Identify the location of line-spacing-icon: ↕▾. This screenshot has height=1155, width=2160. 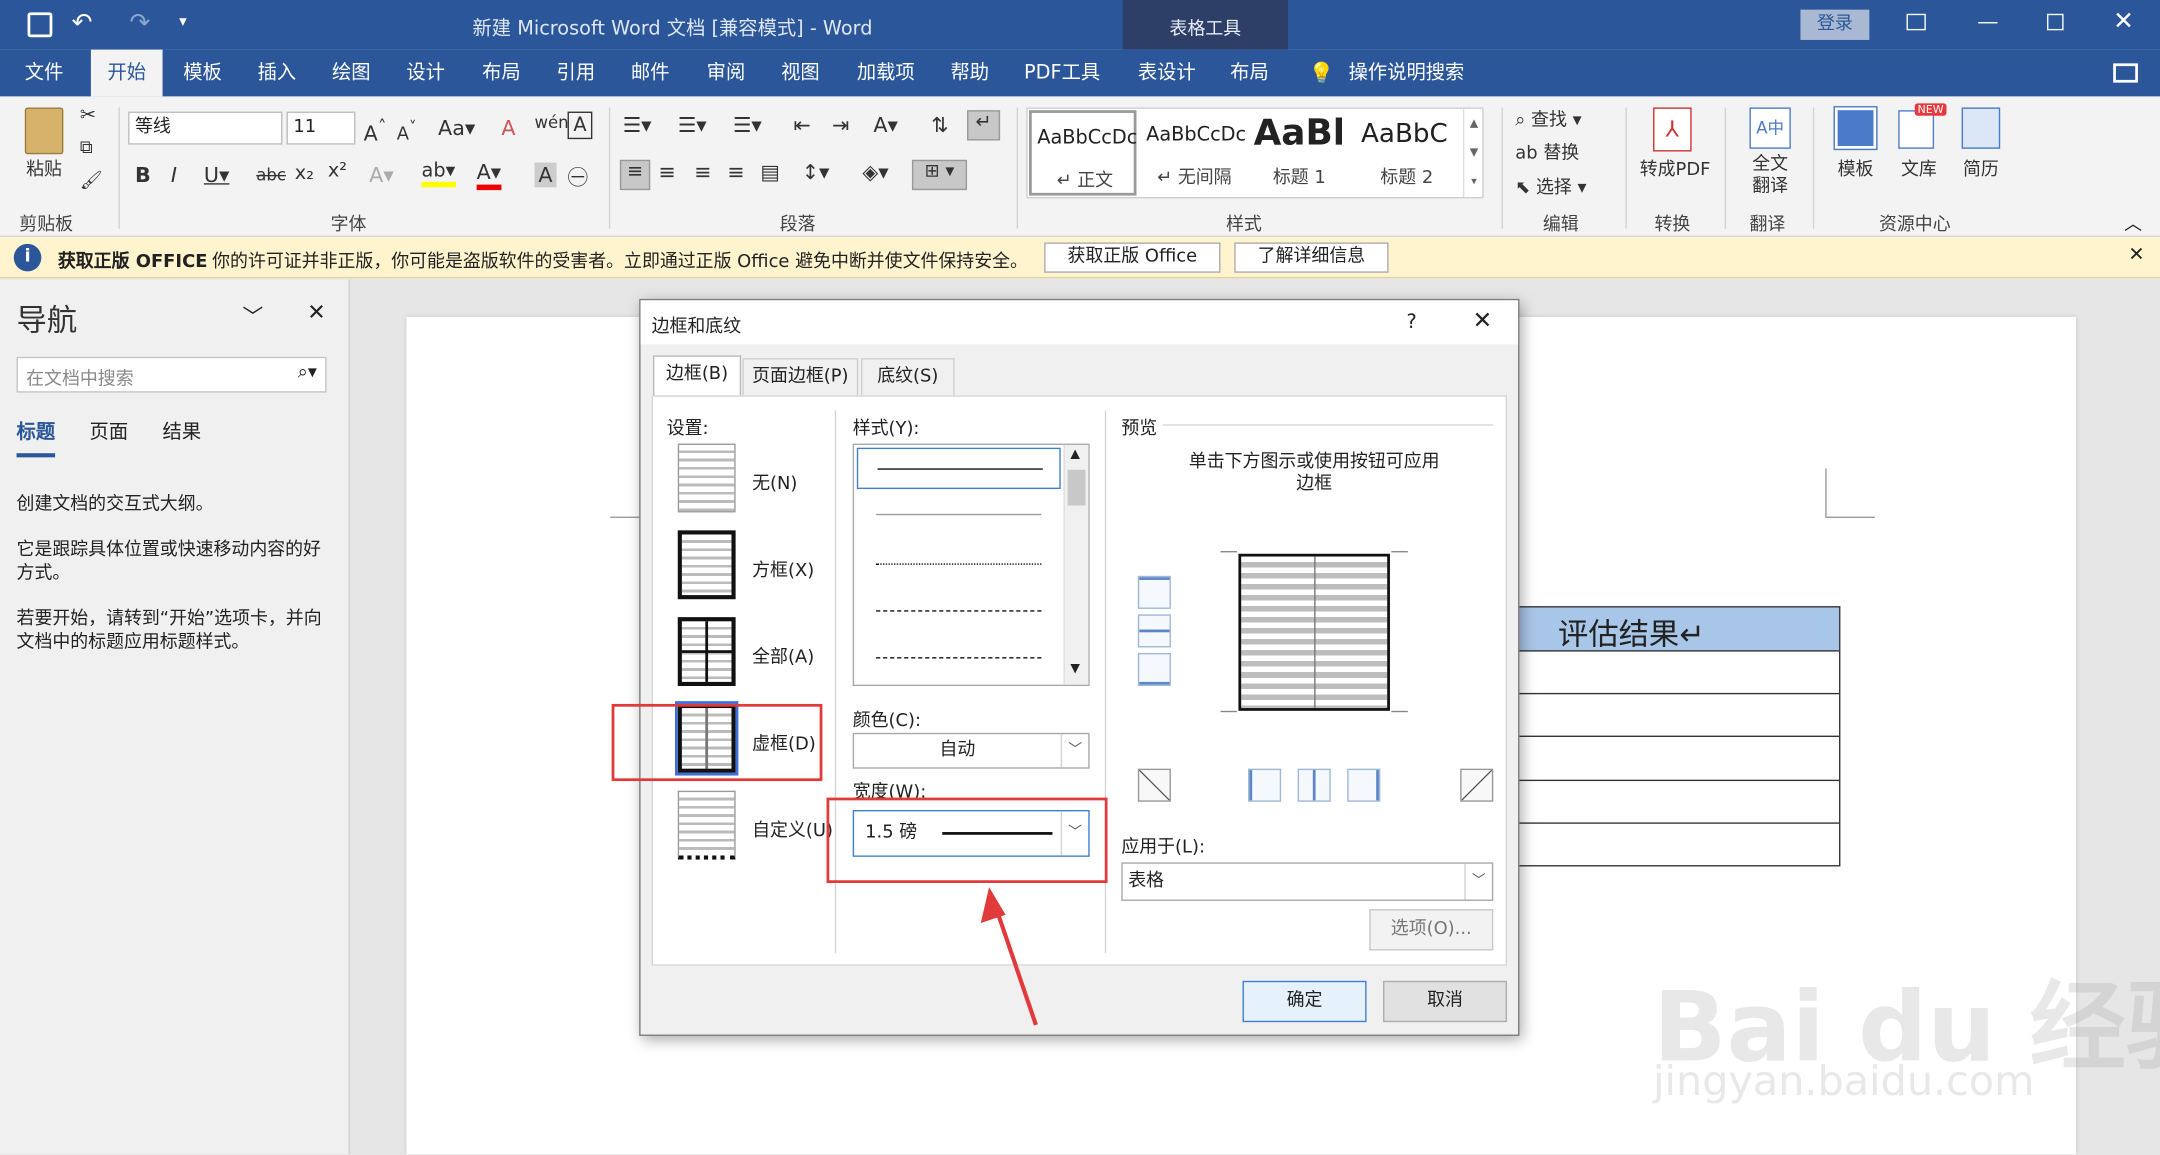
(816, 172).